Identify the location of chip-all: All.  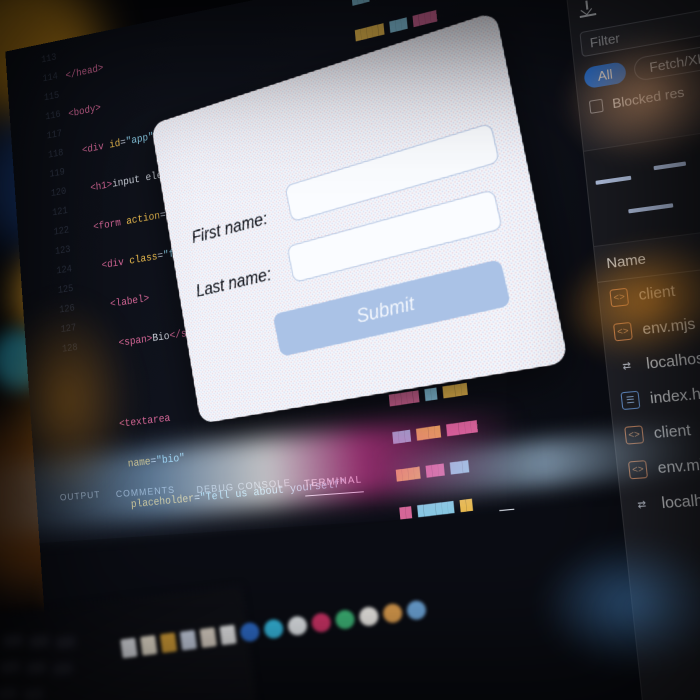
(605, 75).